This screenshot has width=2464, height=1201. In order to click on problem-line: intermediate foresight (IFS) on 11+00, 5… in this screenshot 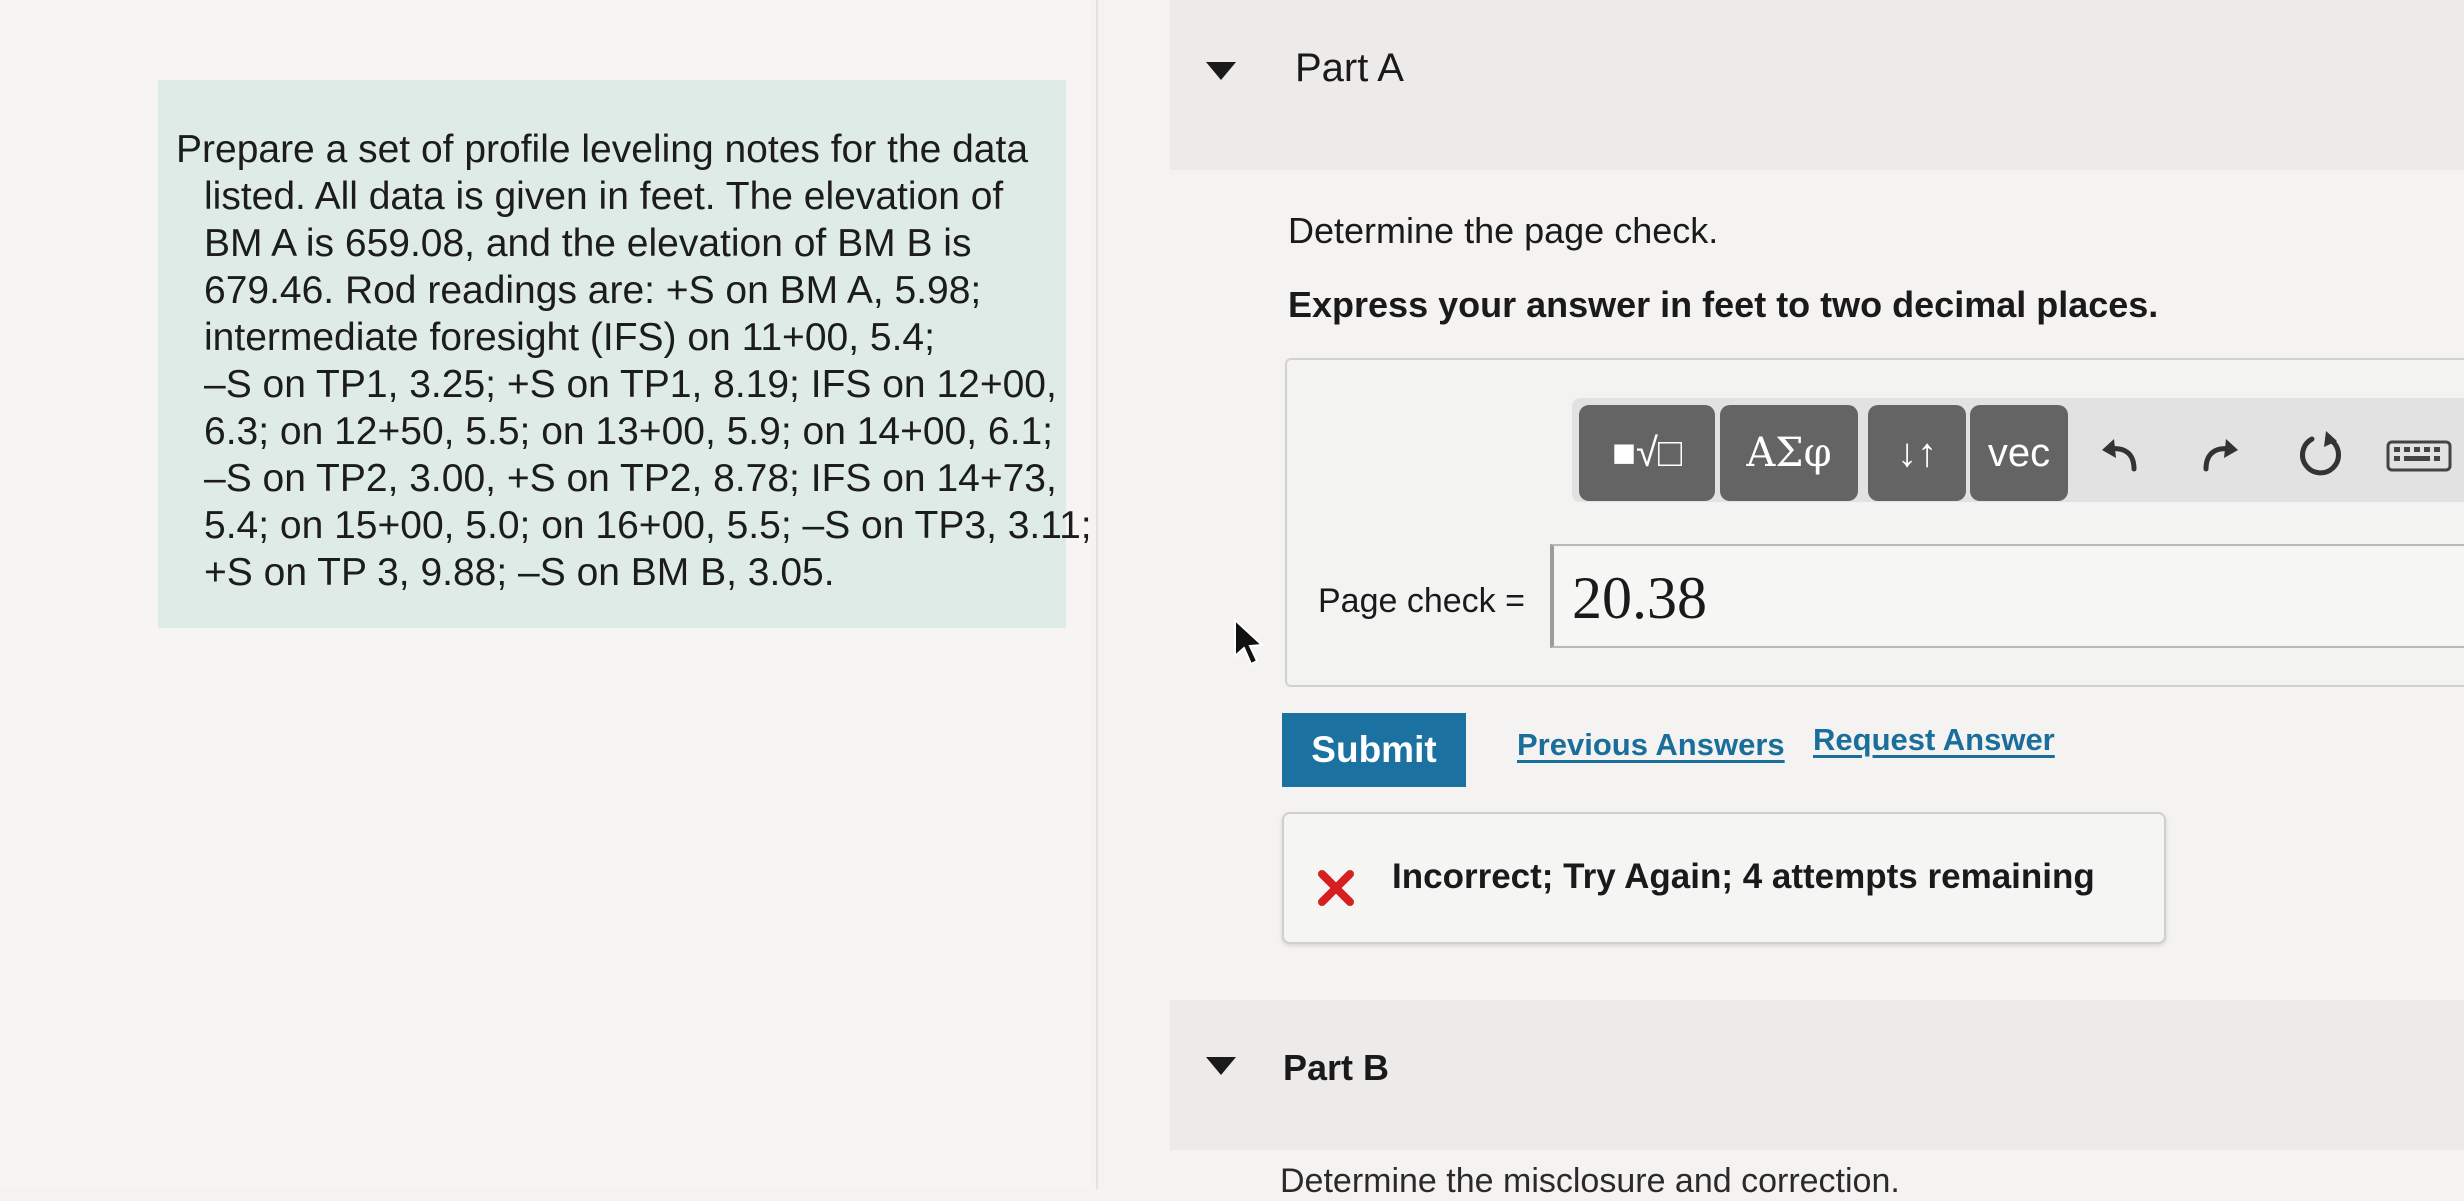, I will do `click(569, 337)`.